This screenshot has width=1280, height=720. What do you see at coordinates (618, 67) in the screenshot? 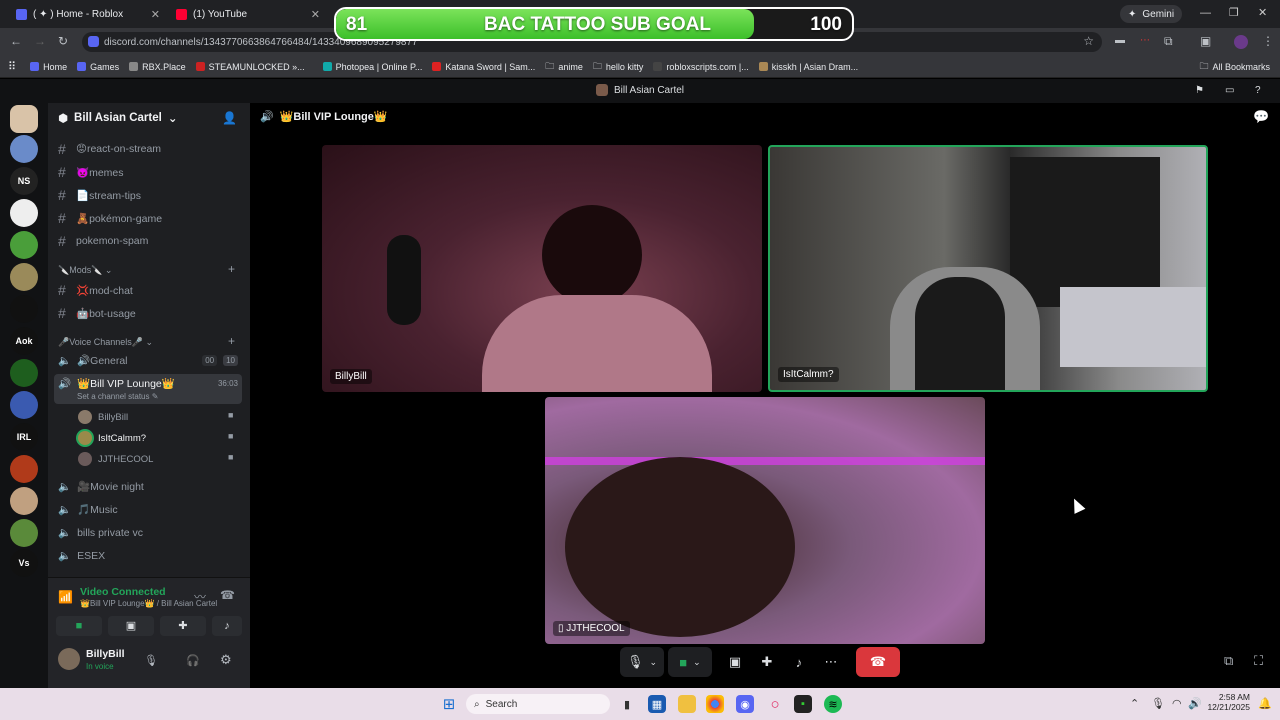
I see `bookmark-folder: 🗀 hello kitty` at bounding box center [618, 67].